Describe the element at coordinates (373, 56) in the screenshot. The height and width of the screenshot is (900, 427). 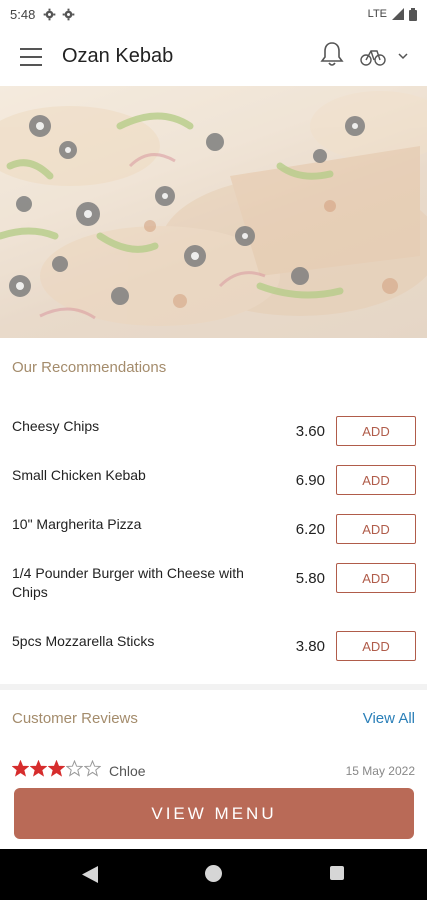
I see `delivery-bike-icon` at that location.